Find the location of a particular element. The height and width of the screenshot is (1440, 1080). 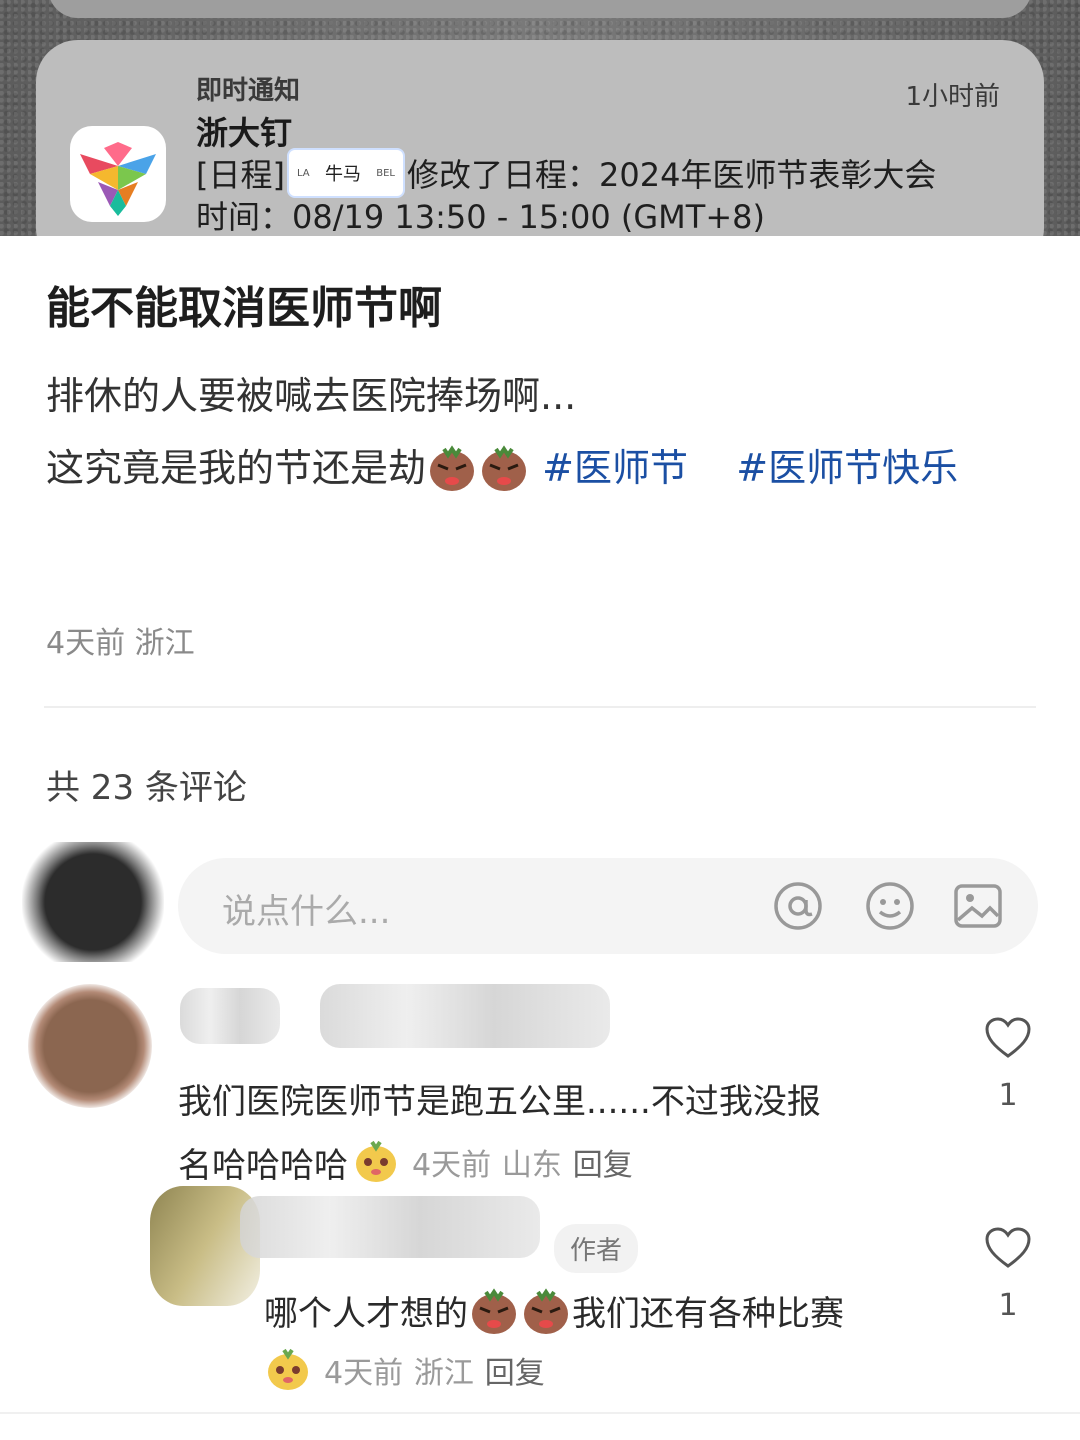

comment-text-part-1: 哪个人才想的 is located at coordinates (366, 1313).